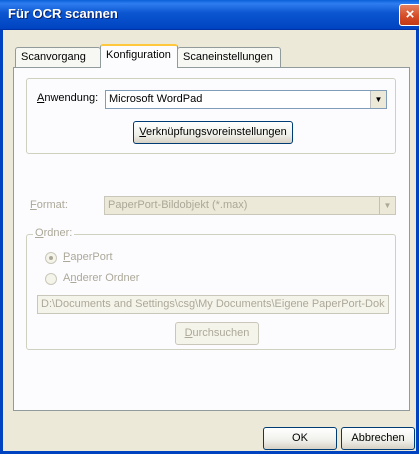 The width and height of the screenshot is (419, 454). Describe the element at coordinates (178, 205) in the screenshot. I see `format-selected-value: PaperPort-Bildobjekt (*.max)` at that location.